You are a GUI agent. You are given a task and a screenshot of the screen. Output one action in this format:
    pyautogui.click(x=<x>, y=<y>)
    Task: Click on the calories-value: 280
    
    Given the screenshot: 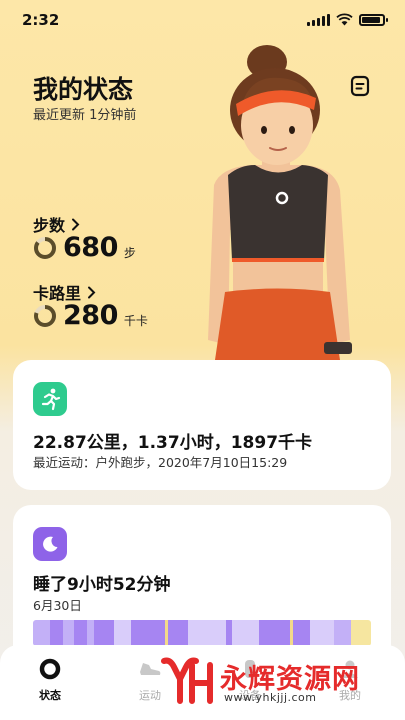 What is the action you would take?
    pyautogui.click(x=90, y=315)
    